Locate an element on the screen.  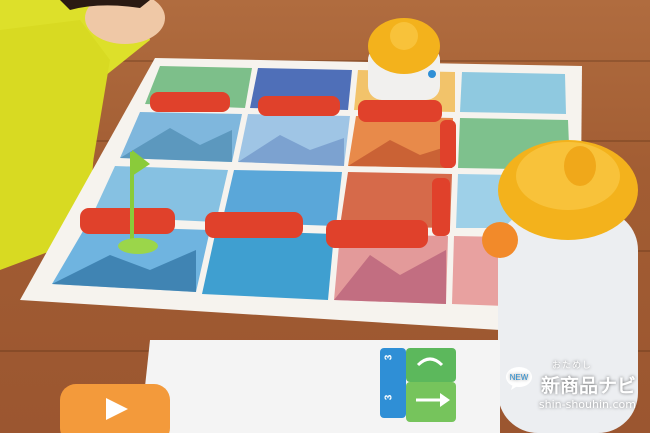
site-watermark: NEW おためし 新商品ナビ shin-shouhin.com is located at coordinates (570, 384).